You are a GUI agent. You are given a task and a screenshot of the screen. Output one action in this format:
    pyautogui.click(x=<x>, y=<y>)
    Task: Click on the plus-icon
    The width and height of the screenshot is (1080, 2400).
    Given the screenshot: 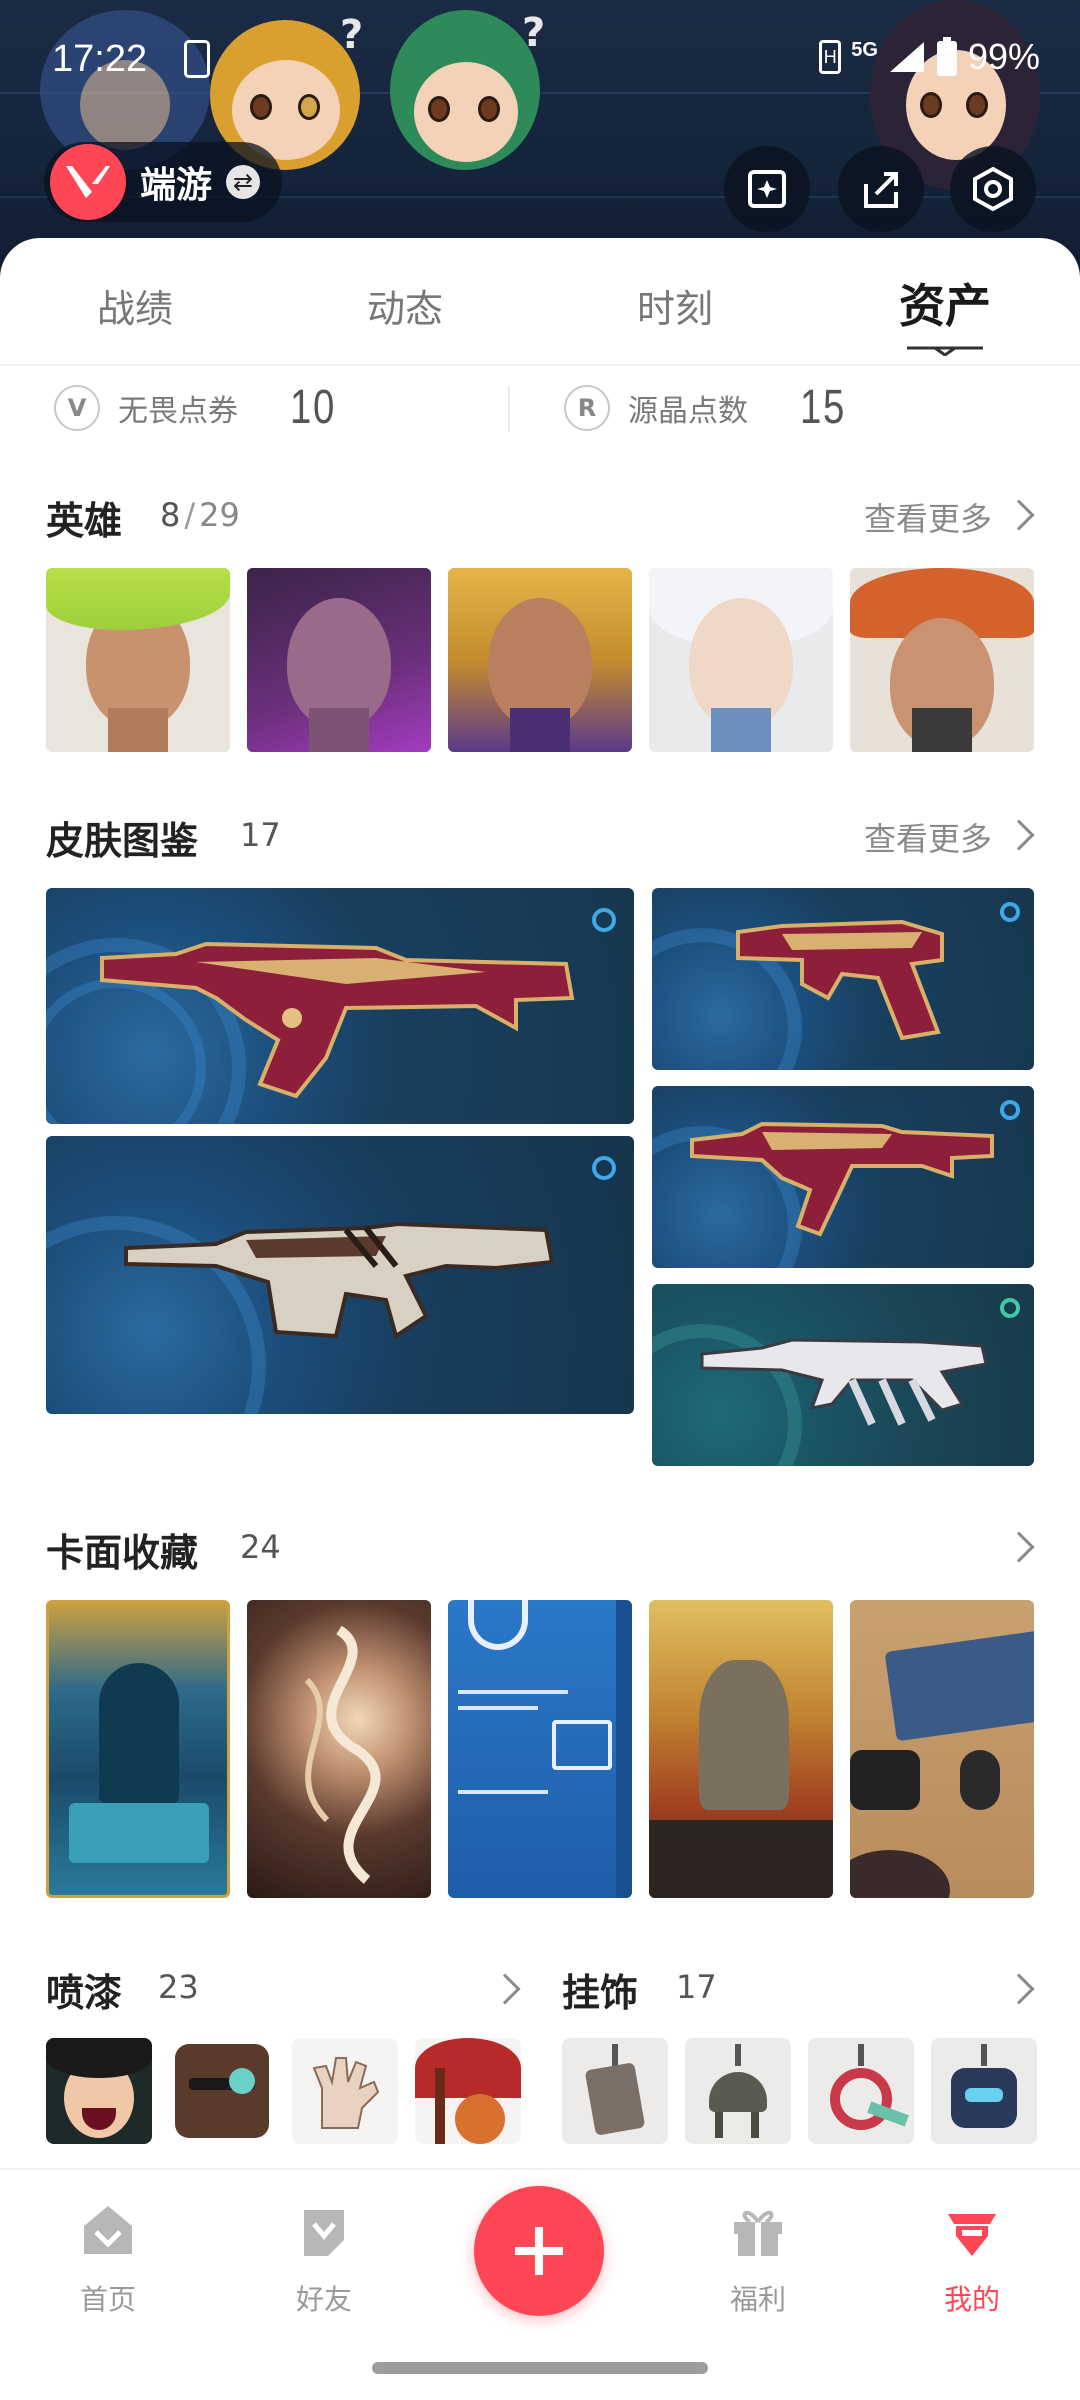 What is the action you would take?
    pyautogui.click(x=539, y=2251)
    